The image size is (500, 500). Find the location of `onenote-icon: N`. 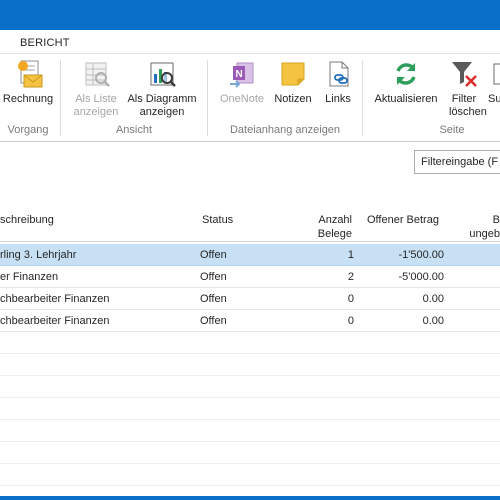

onenote-icon: N is located at coordinates (242, 75).